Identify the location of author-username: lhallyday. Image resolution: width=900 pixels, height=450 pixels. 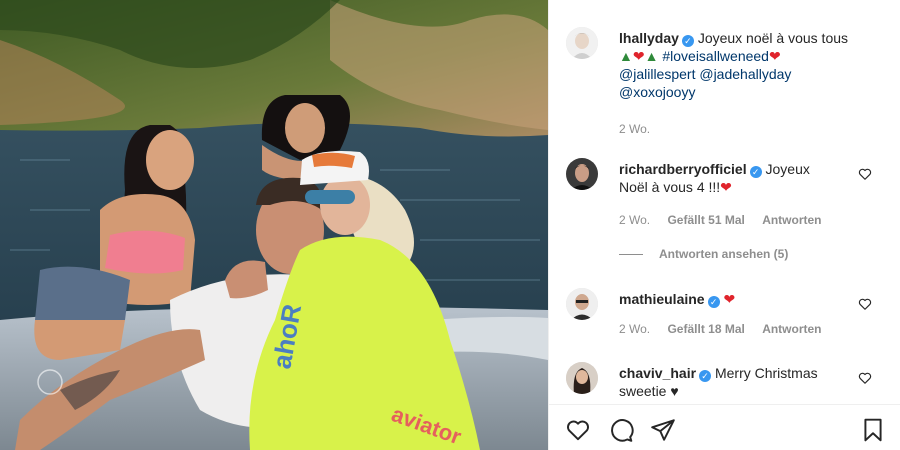
(649, 38).